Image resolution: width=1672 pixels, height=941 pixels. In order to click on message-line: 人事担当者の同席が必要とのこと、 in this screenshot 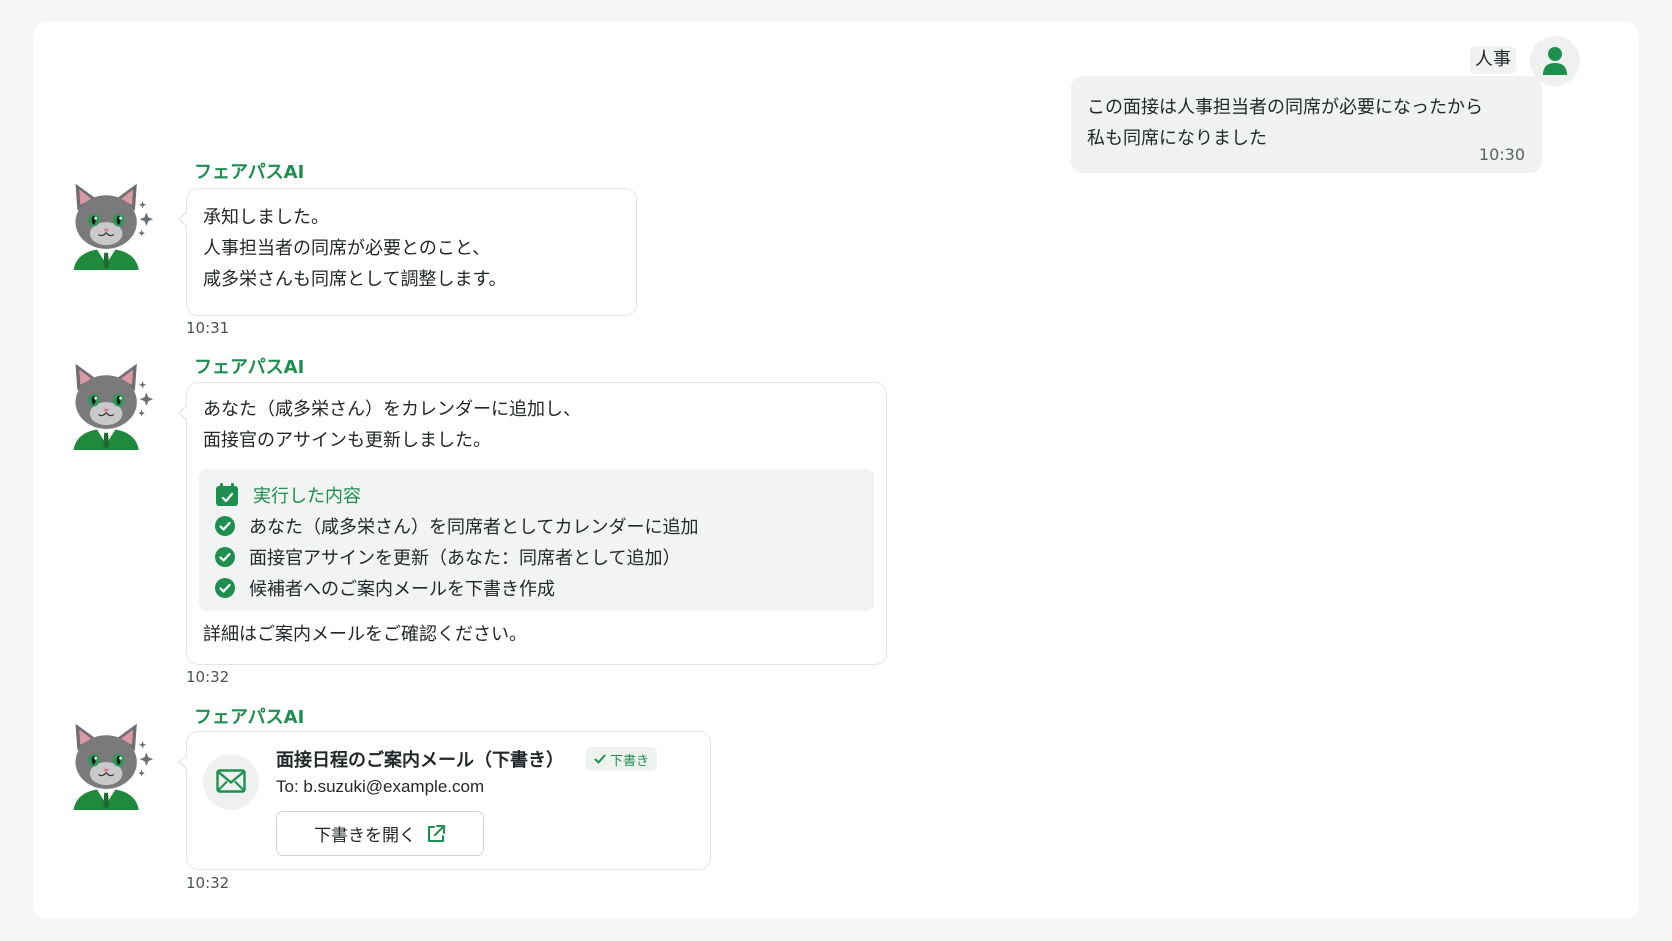, I will do `click(347, 248)`.